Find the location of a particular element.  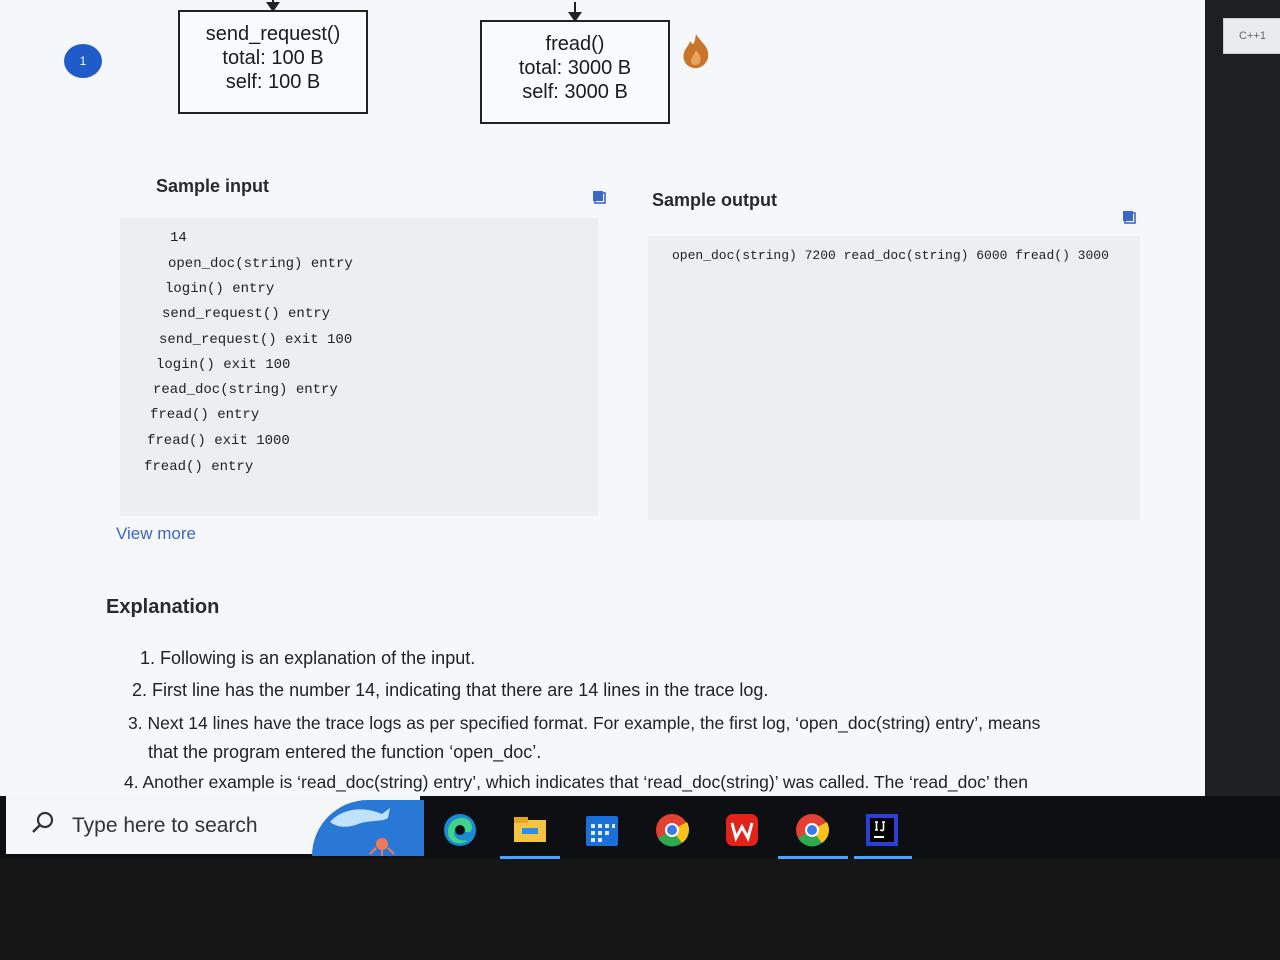

search-icon is located at coordinates (43, 822).